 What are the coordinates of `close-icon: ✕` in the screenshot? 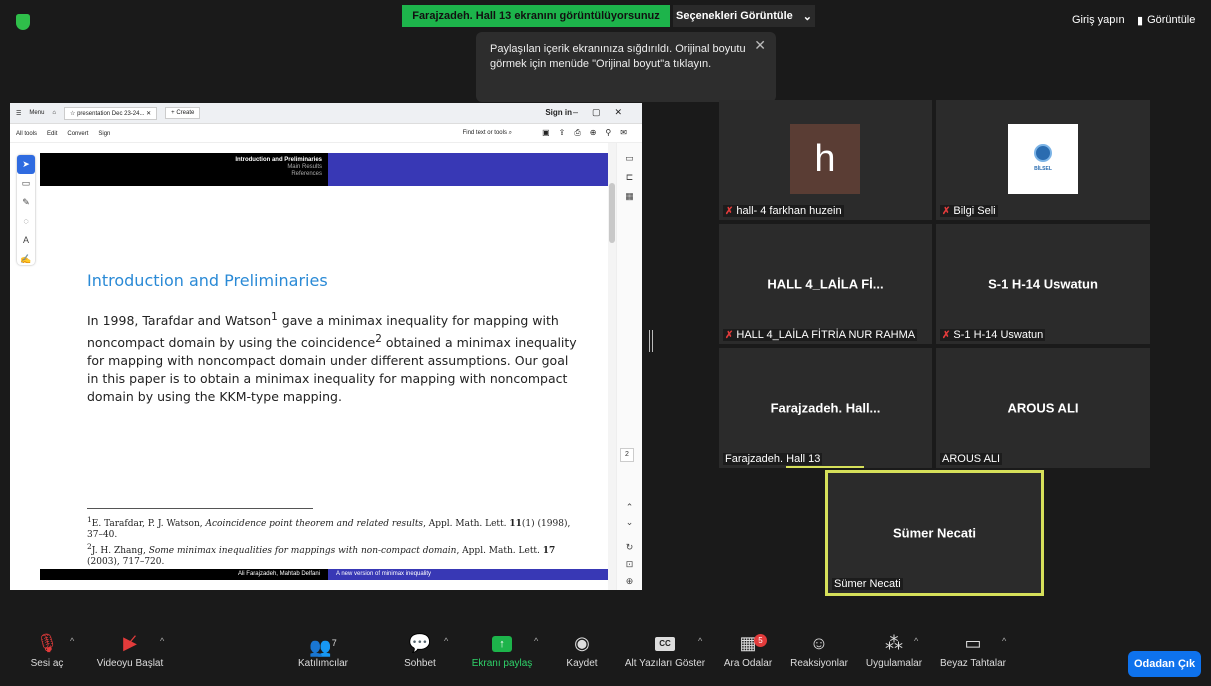 It's located at (760, 45).